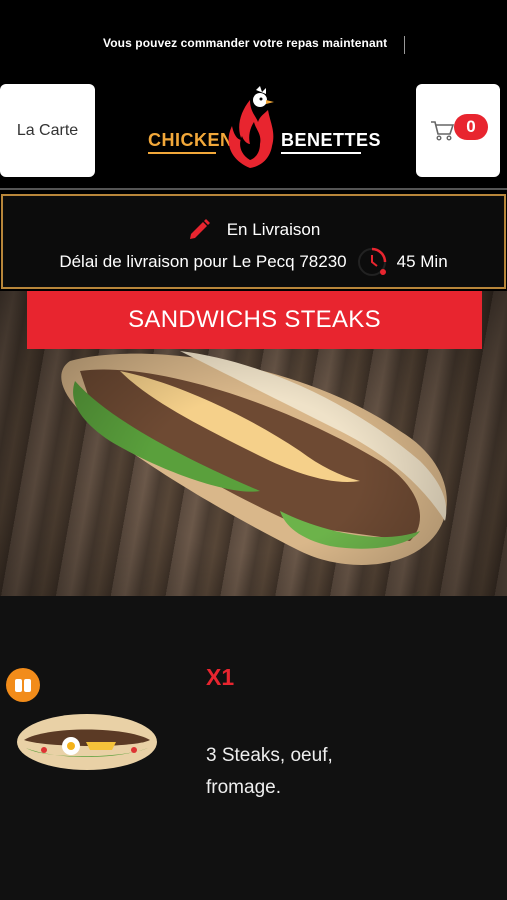 The height and width of the screenshot is (900, 507). What do you see at coordinates (203, 261) in the screenshot?
I see `delivery-delay-text: Délai de livraison pour Le Pecq 78230` at bounding box center [203, 261].